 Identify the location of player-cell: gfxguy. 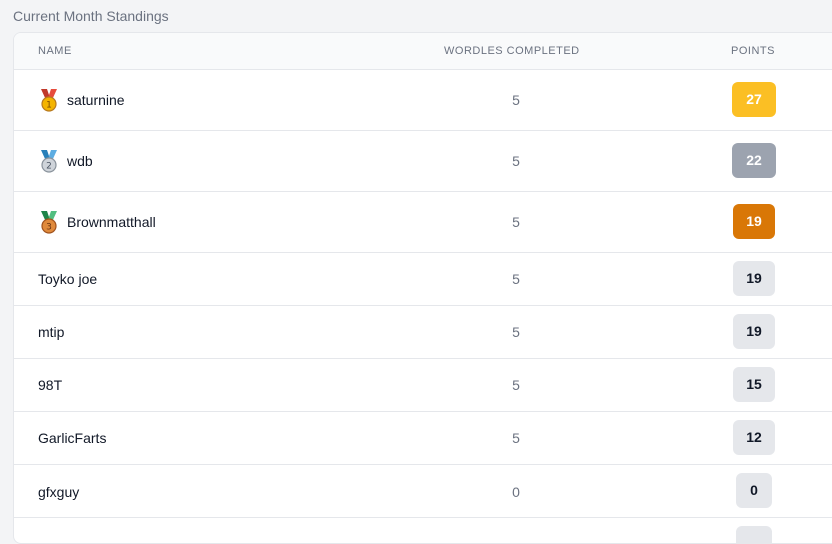
(58, 492).